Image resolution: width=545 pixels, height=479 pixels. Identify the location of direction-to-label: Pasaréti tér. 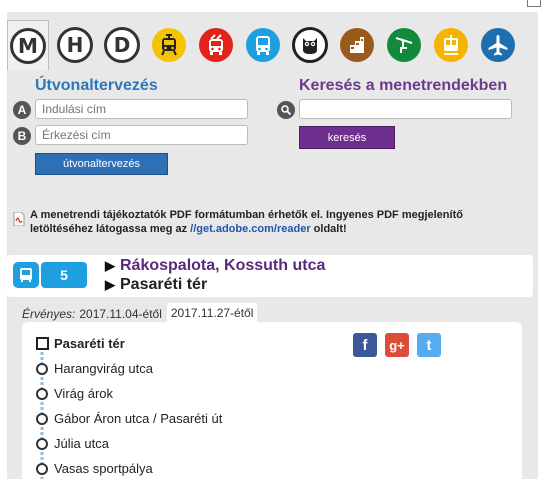
(164, 284).